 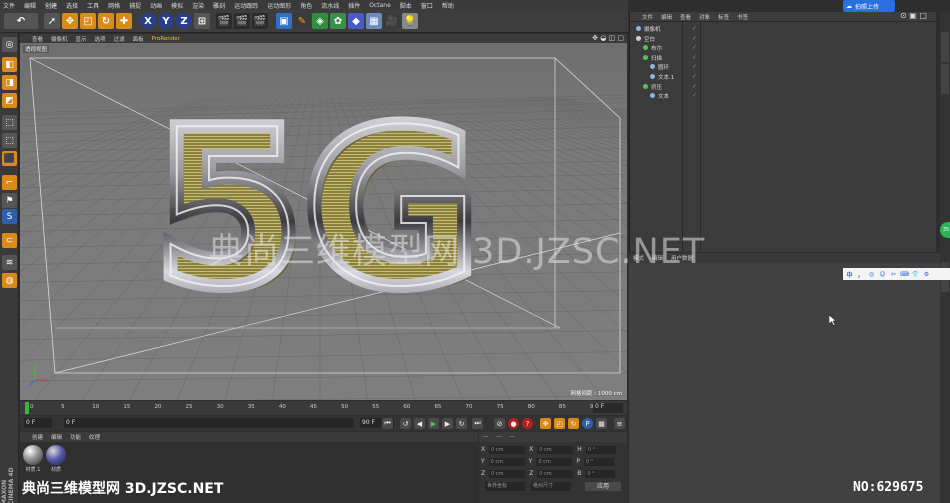 I want to click on snap-icon: S, so click(x=9, y=216).